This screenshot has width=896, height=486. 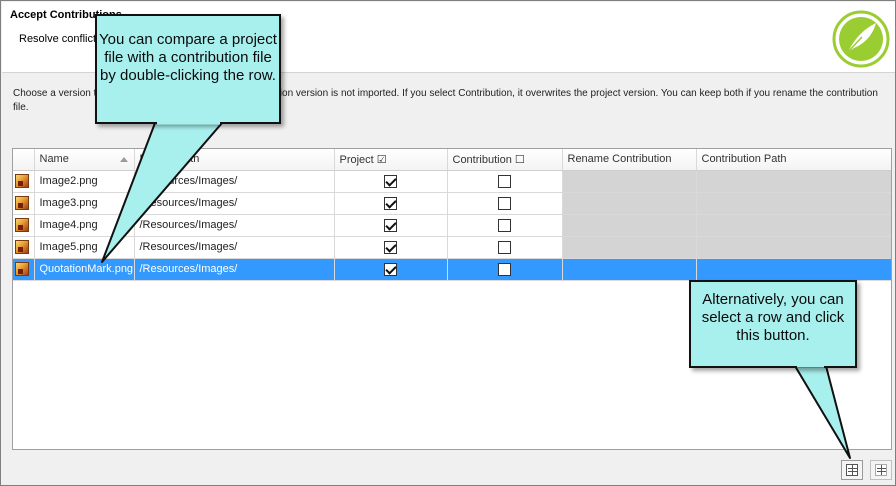 I want to click on sort-ascending-icon, so click(x=123, y=159).